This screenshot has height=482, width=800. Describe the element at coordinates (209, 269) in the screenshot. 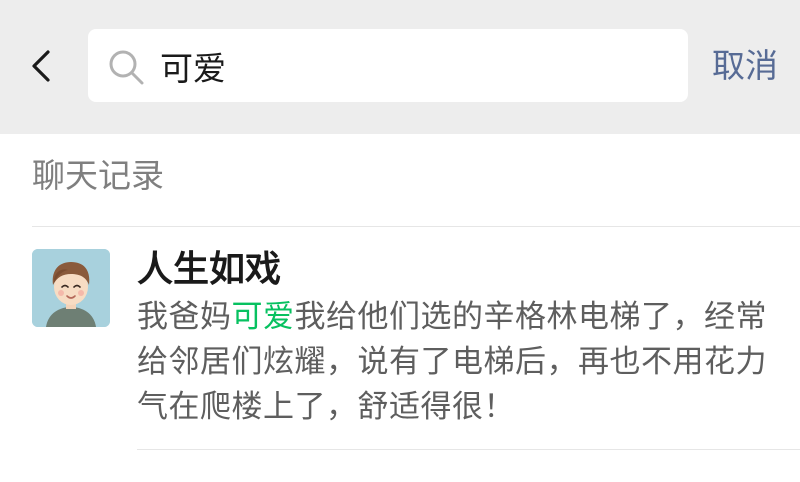

I see `contact-name: 人生如戏` at that location.